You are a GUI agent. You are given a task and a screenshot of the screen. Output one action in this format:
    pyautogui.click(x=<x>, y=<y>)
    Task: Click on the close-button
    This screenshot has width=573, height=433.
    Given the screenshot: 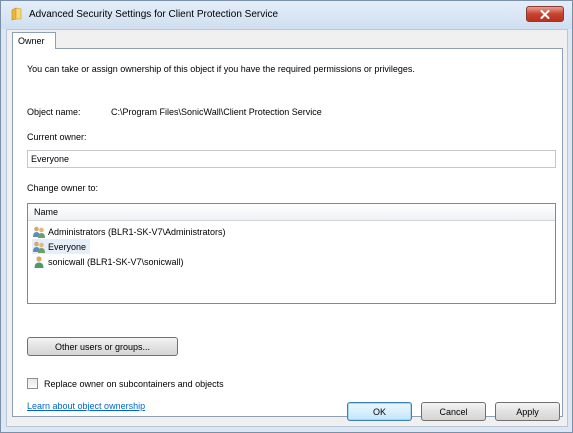 What is the action you would take?
    pyautogui.click(x=545, y=14)
    